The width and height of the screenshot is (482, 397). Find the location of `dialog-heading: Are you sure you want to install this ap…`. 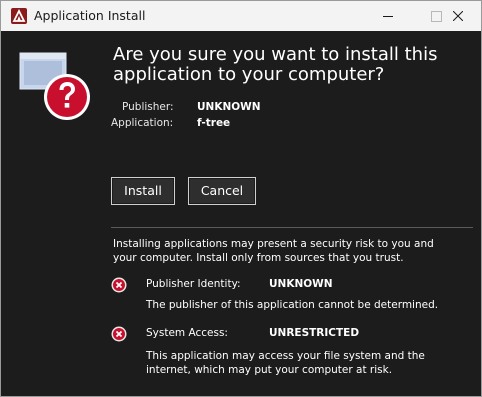

dialog-heading: Are you sure you want to install this ap… is located at coordinates (293, 65).